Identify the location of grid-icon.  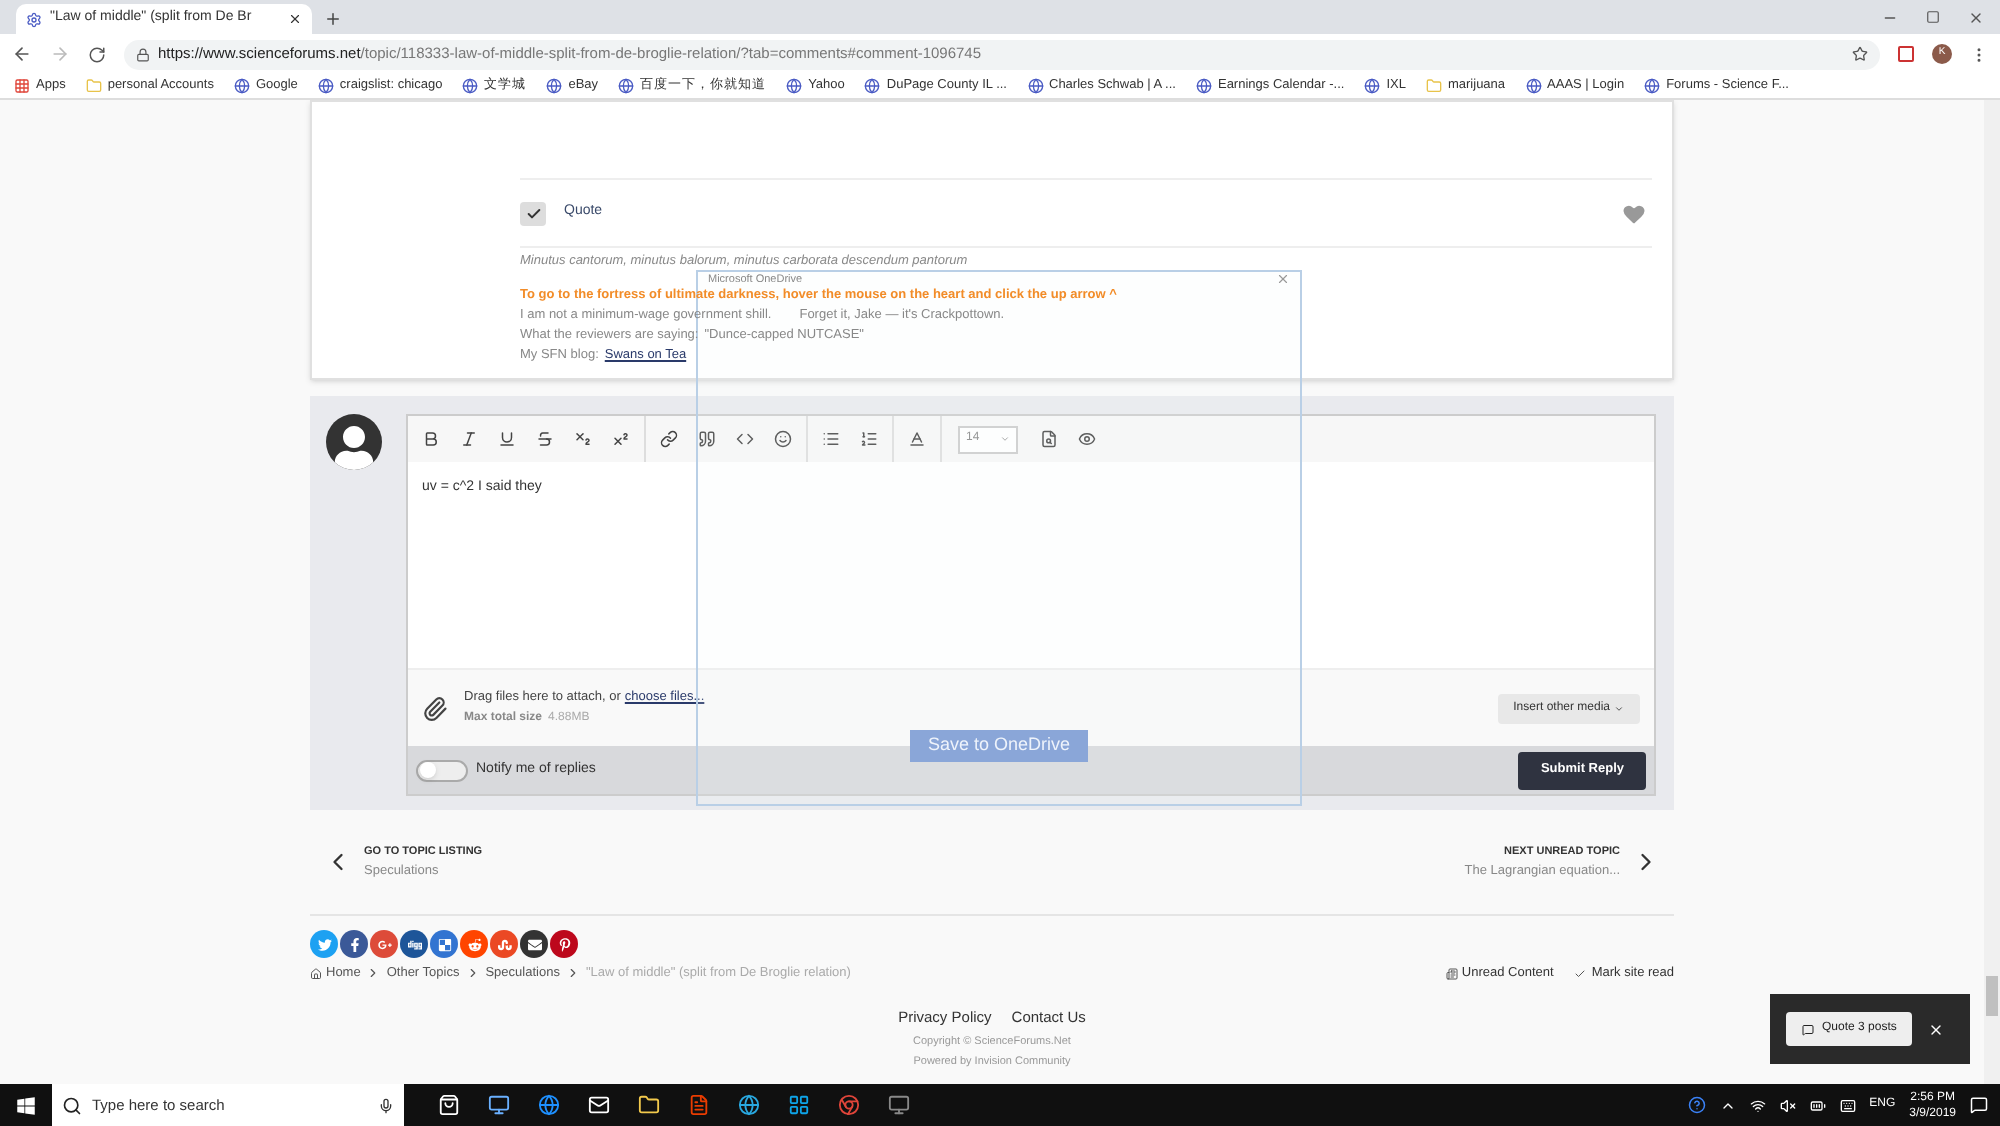
(22, 86).